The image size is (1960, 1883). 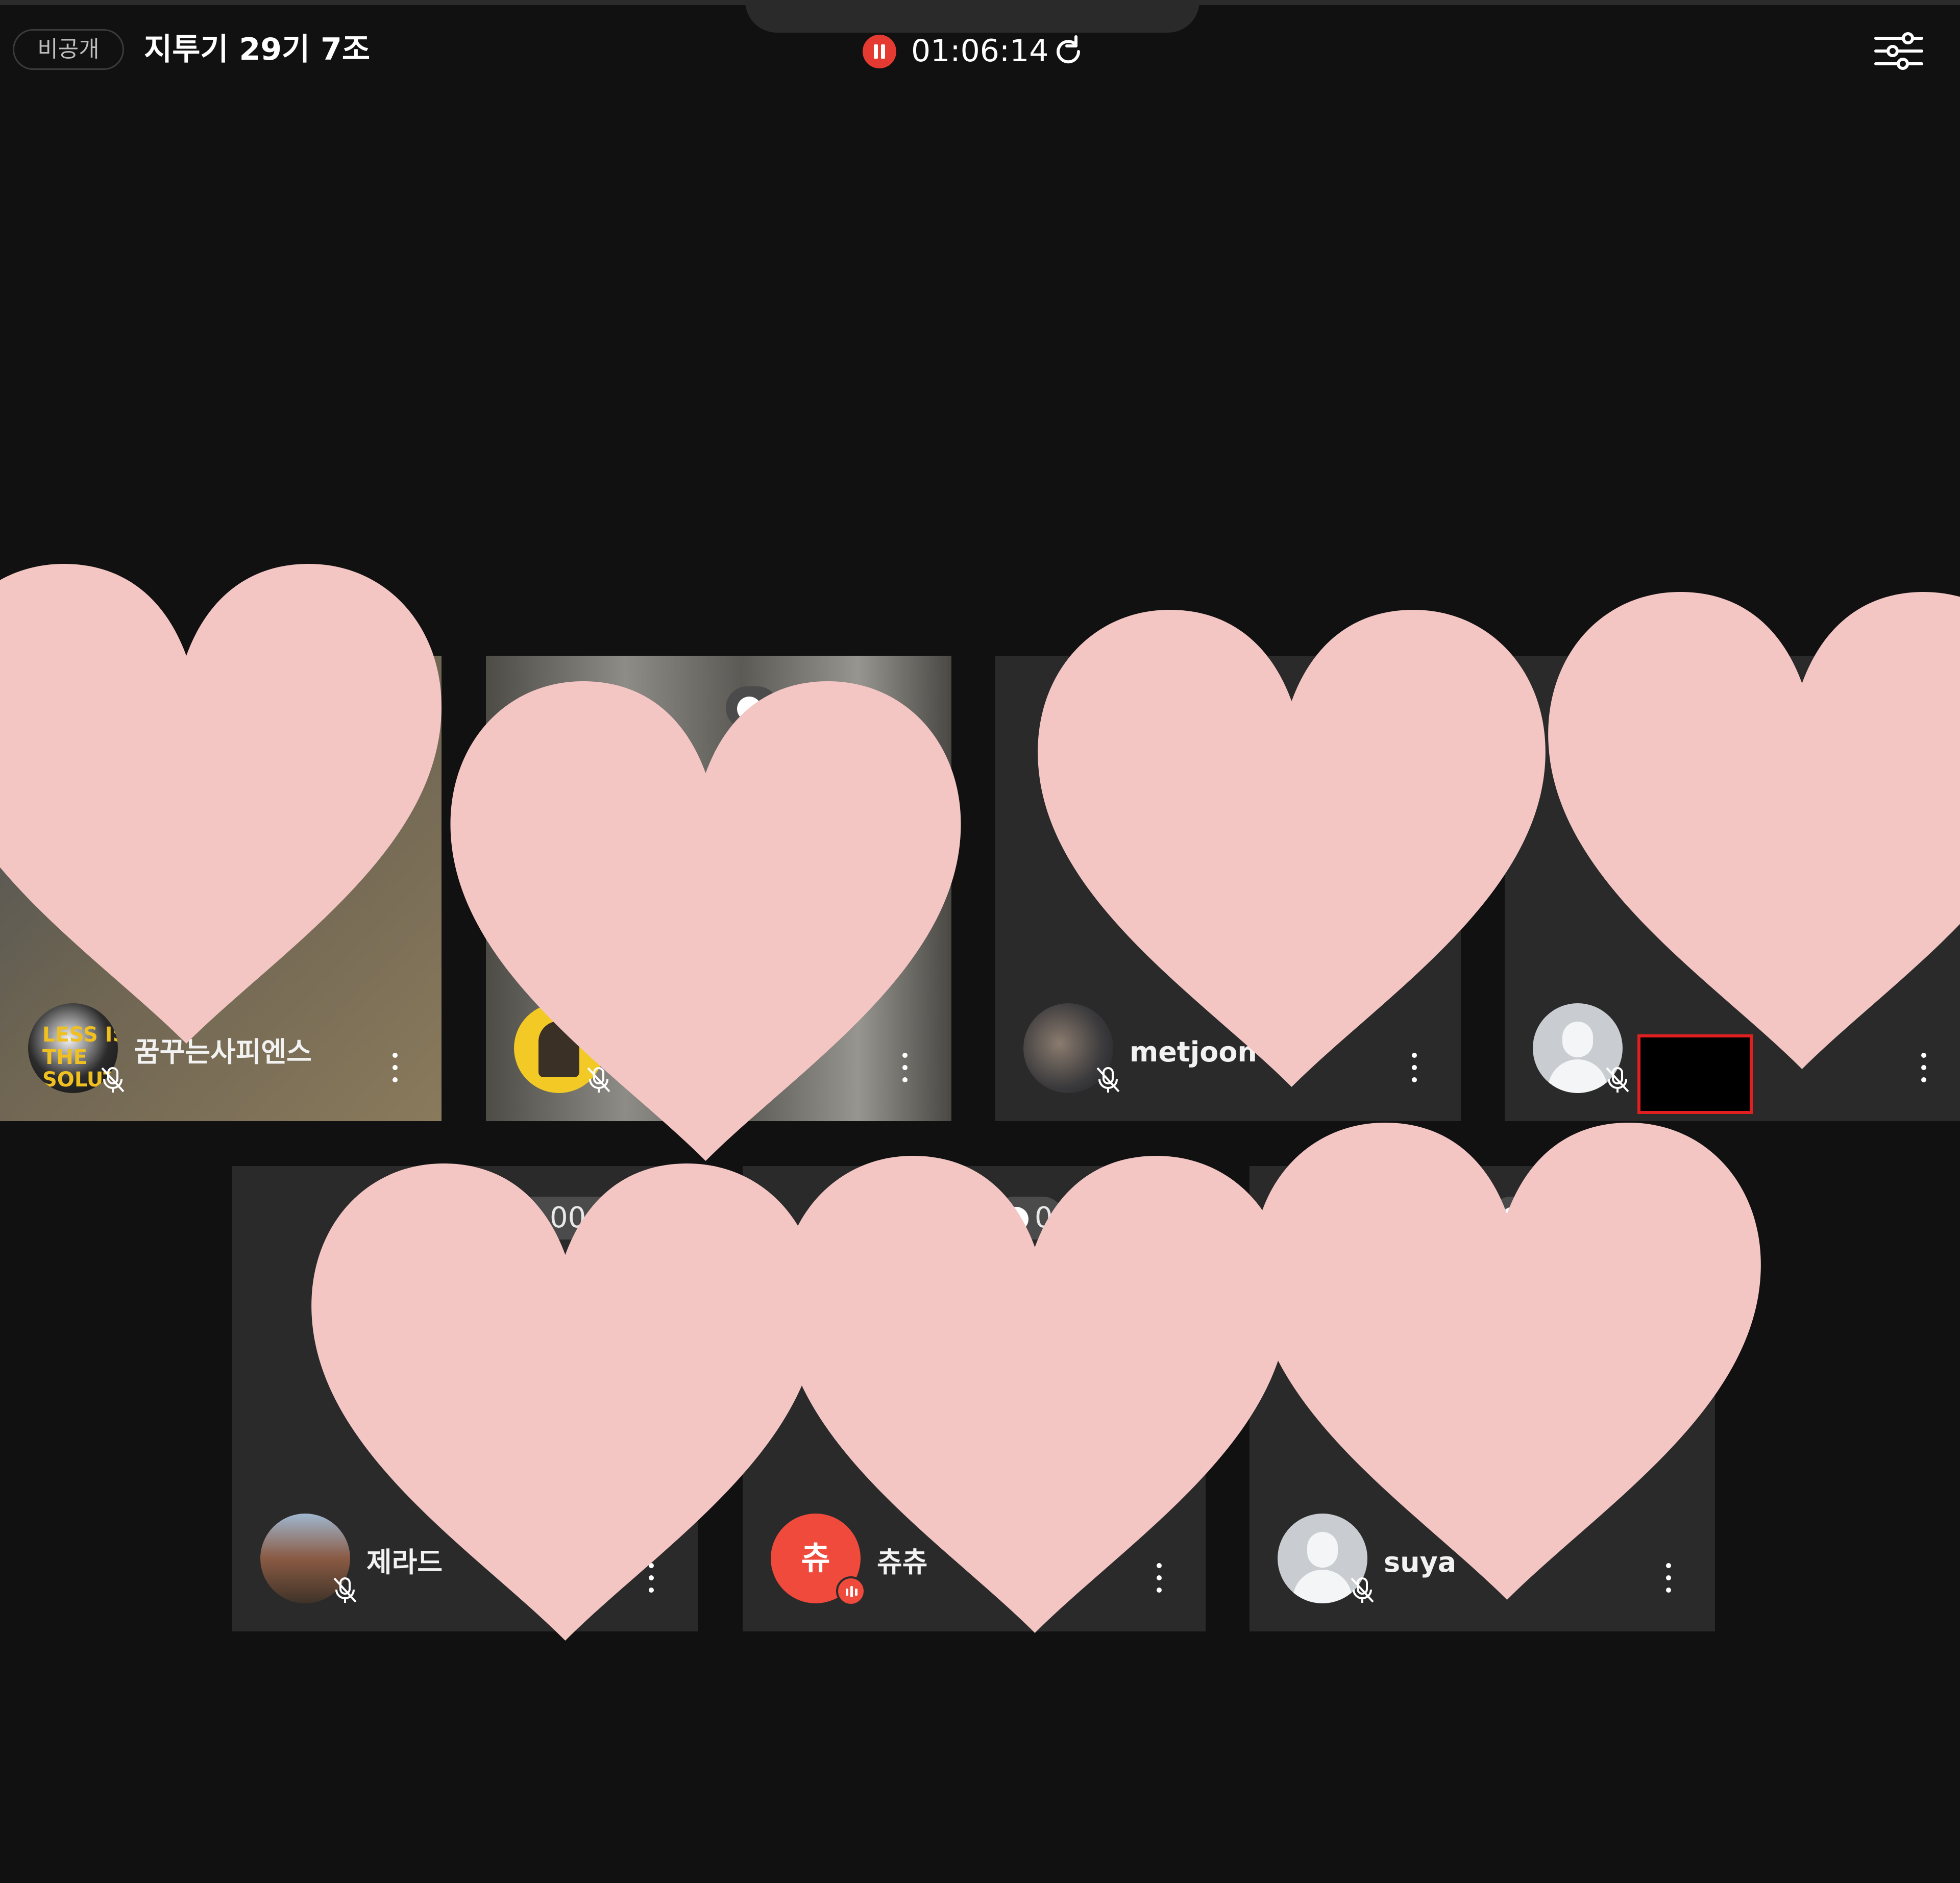 I want to click on mic-off-icon, so click(x=113, y=1080).